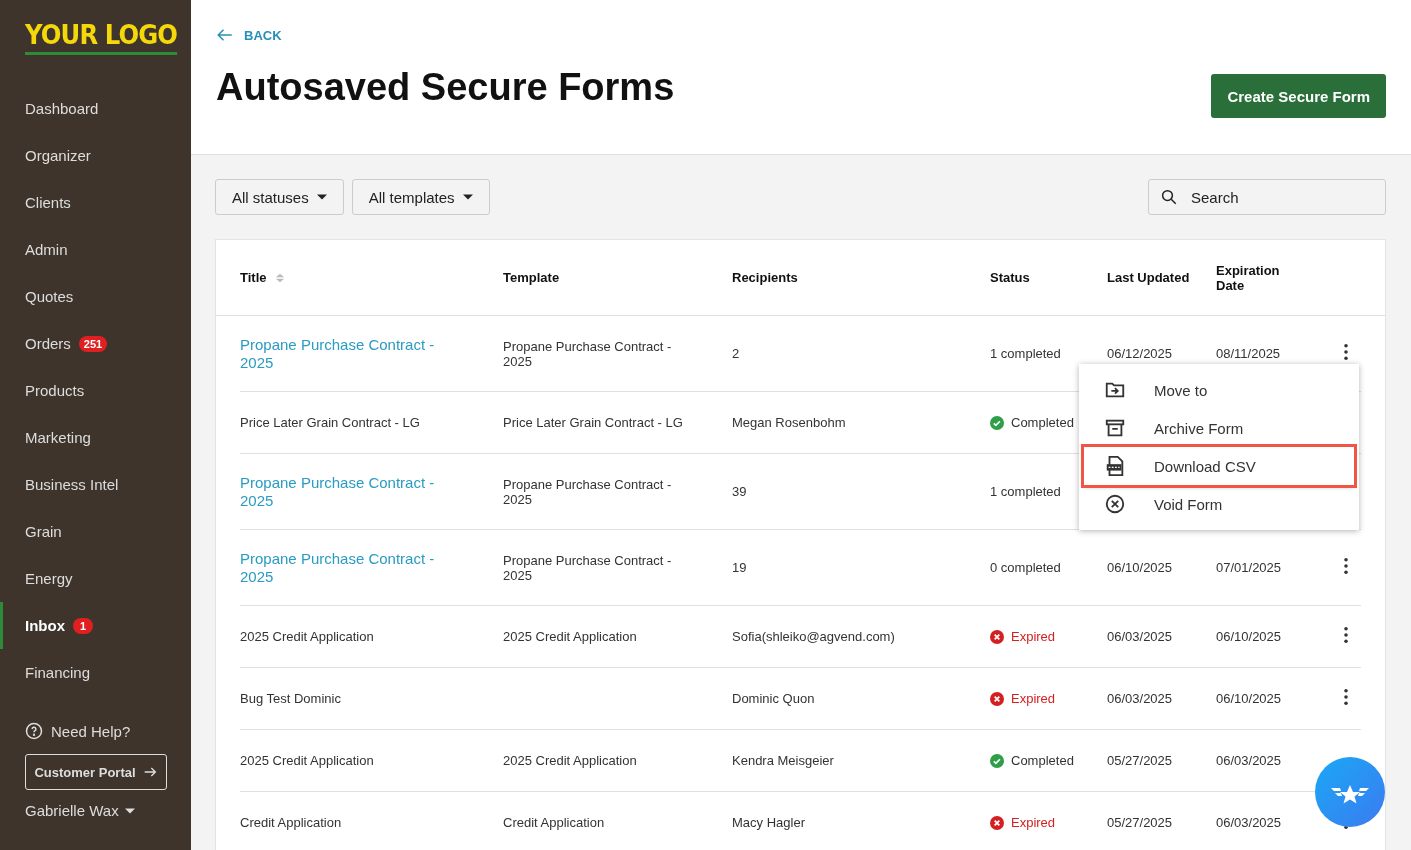  I want to click on table-cell-text: 19, so click(740, 567).